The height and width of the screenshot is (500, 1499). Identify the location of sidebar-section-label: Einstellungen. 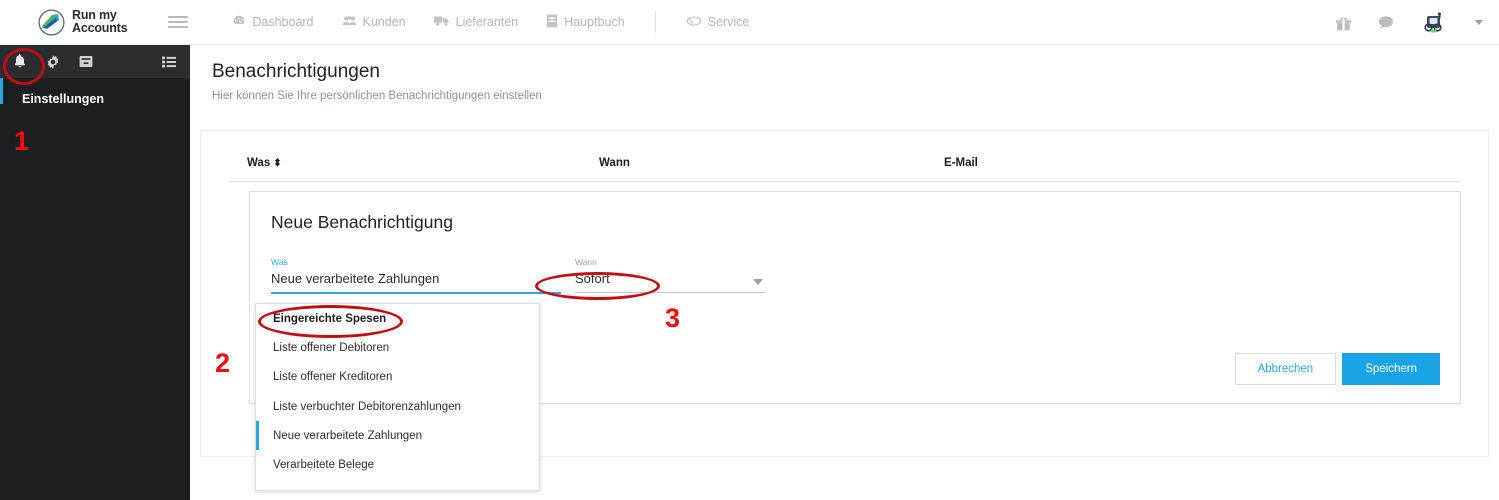
(63, 99).